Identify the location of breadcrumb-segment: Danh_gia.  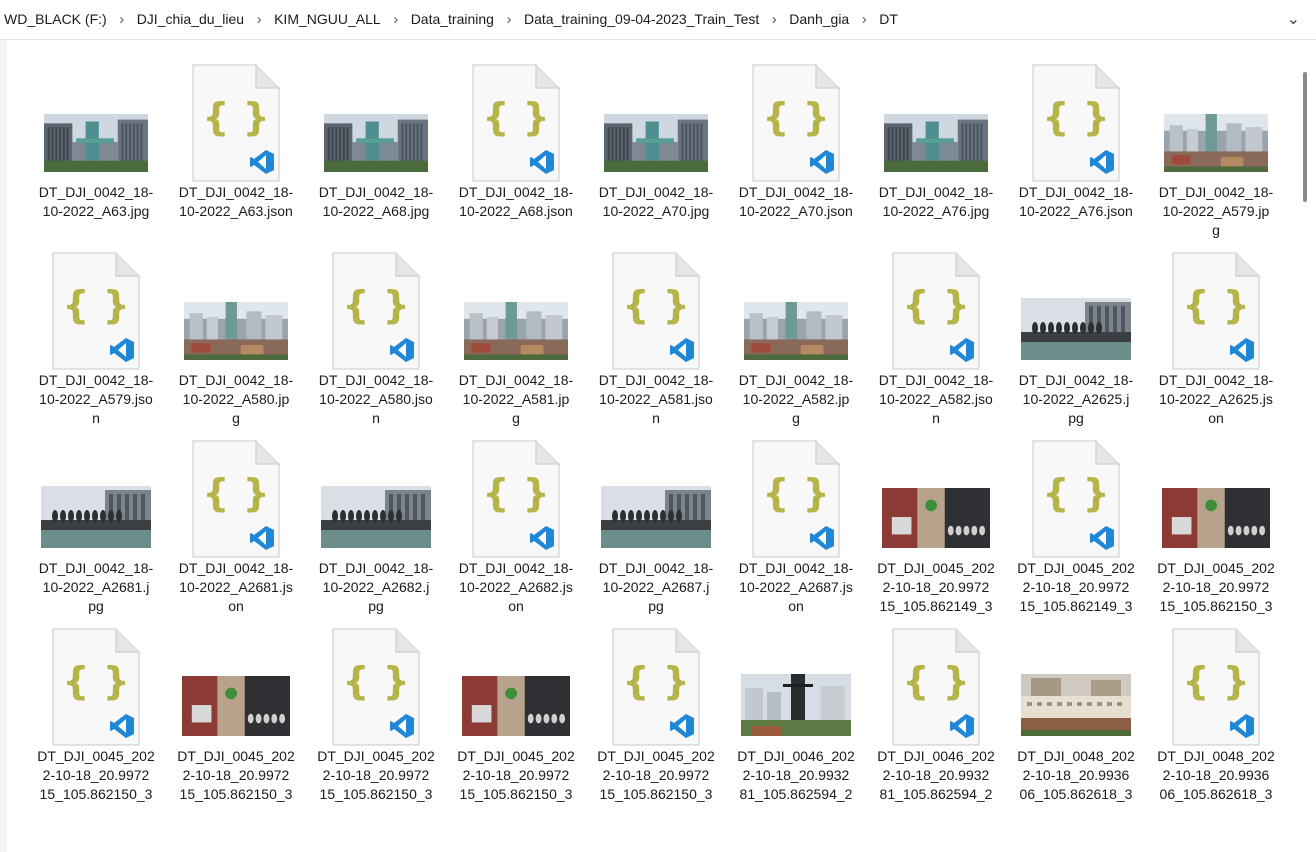
(819, 19).